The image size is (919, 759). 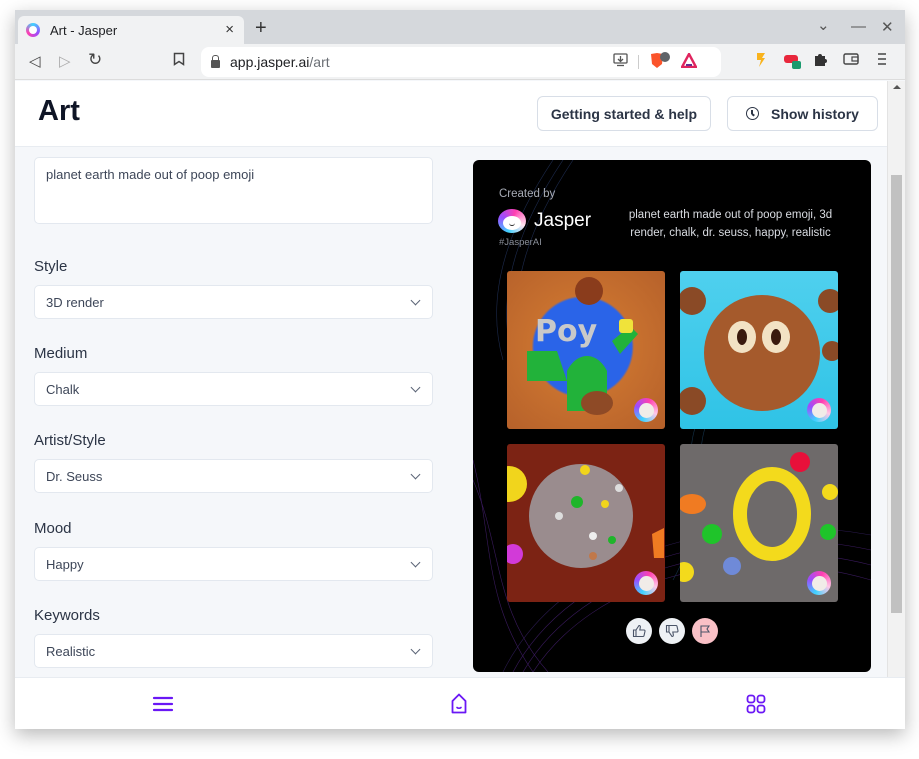 I want to click on url-host: app.jasper.ai, so click(x=270, y=62).